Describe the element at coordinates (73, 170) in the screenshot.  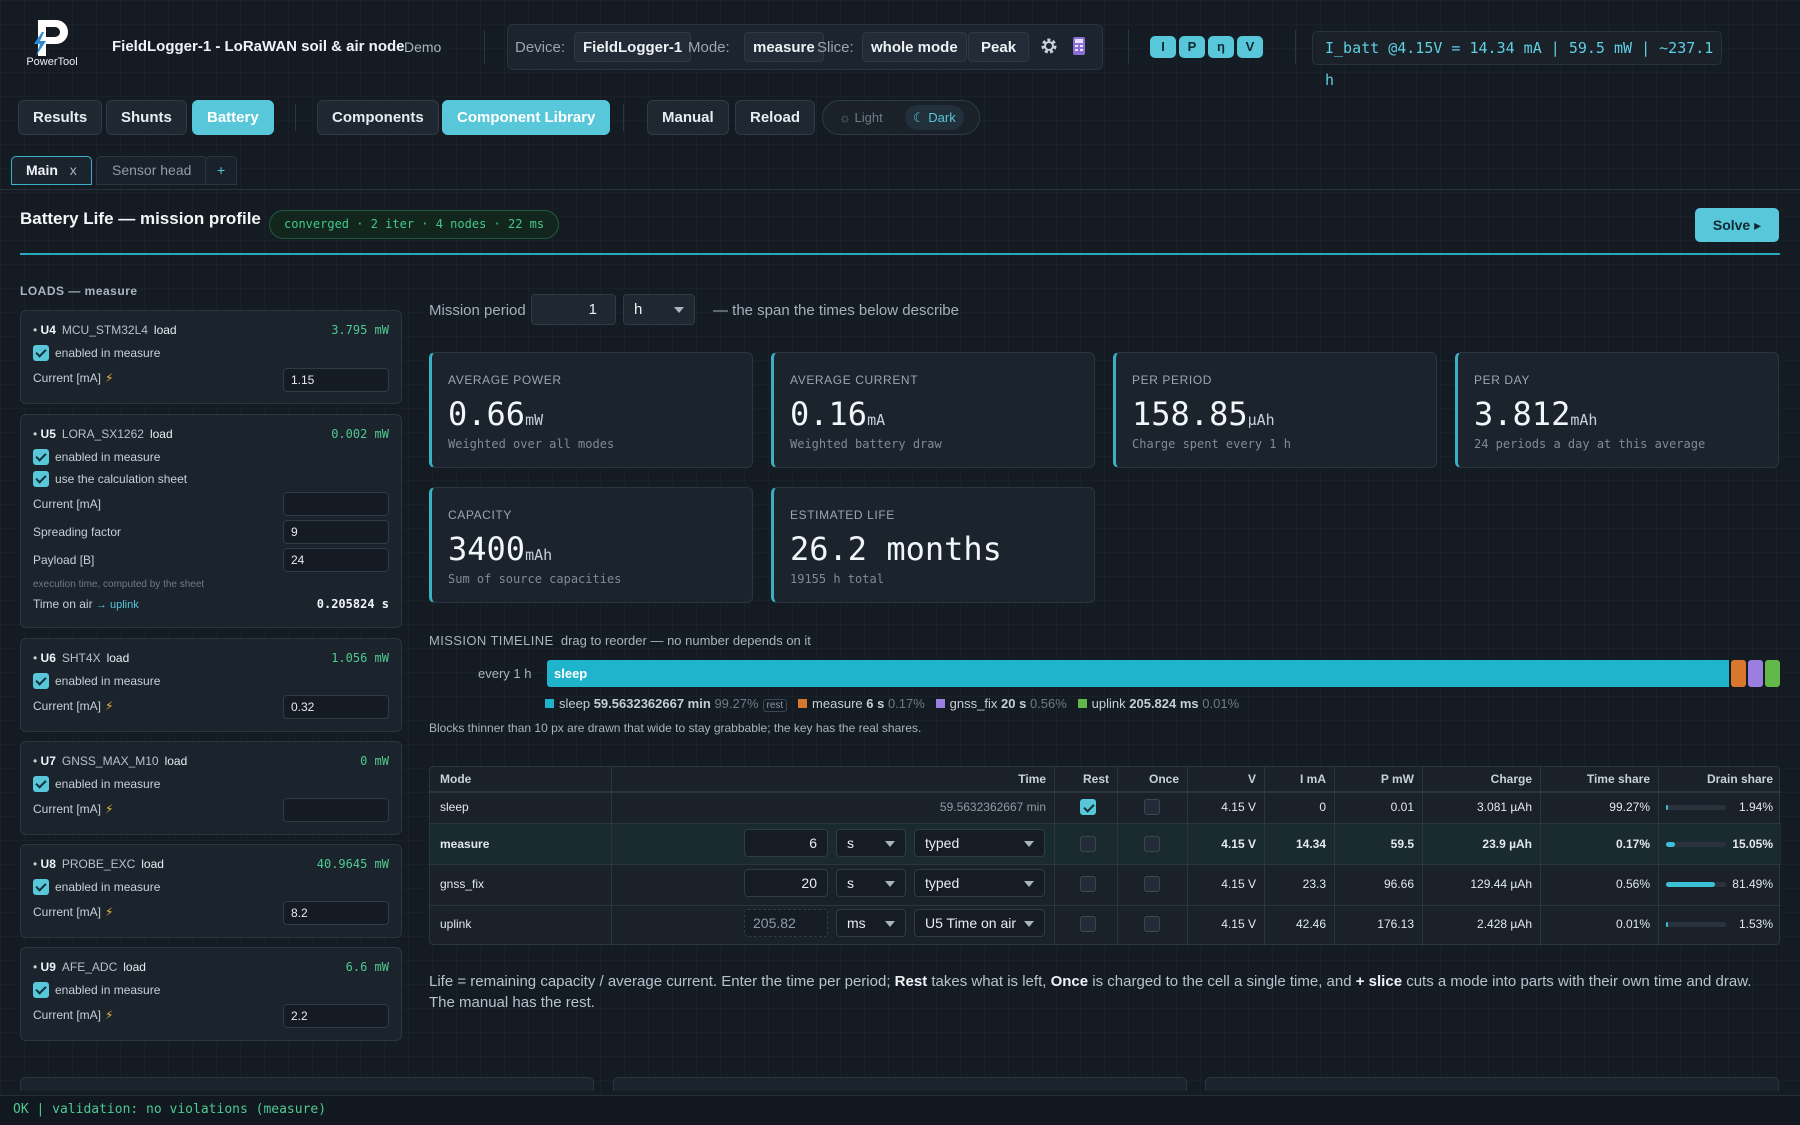
I see `close-tab-icon: x` at that location.